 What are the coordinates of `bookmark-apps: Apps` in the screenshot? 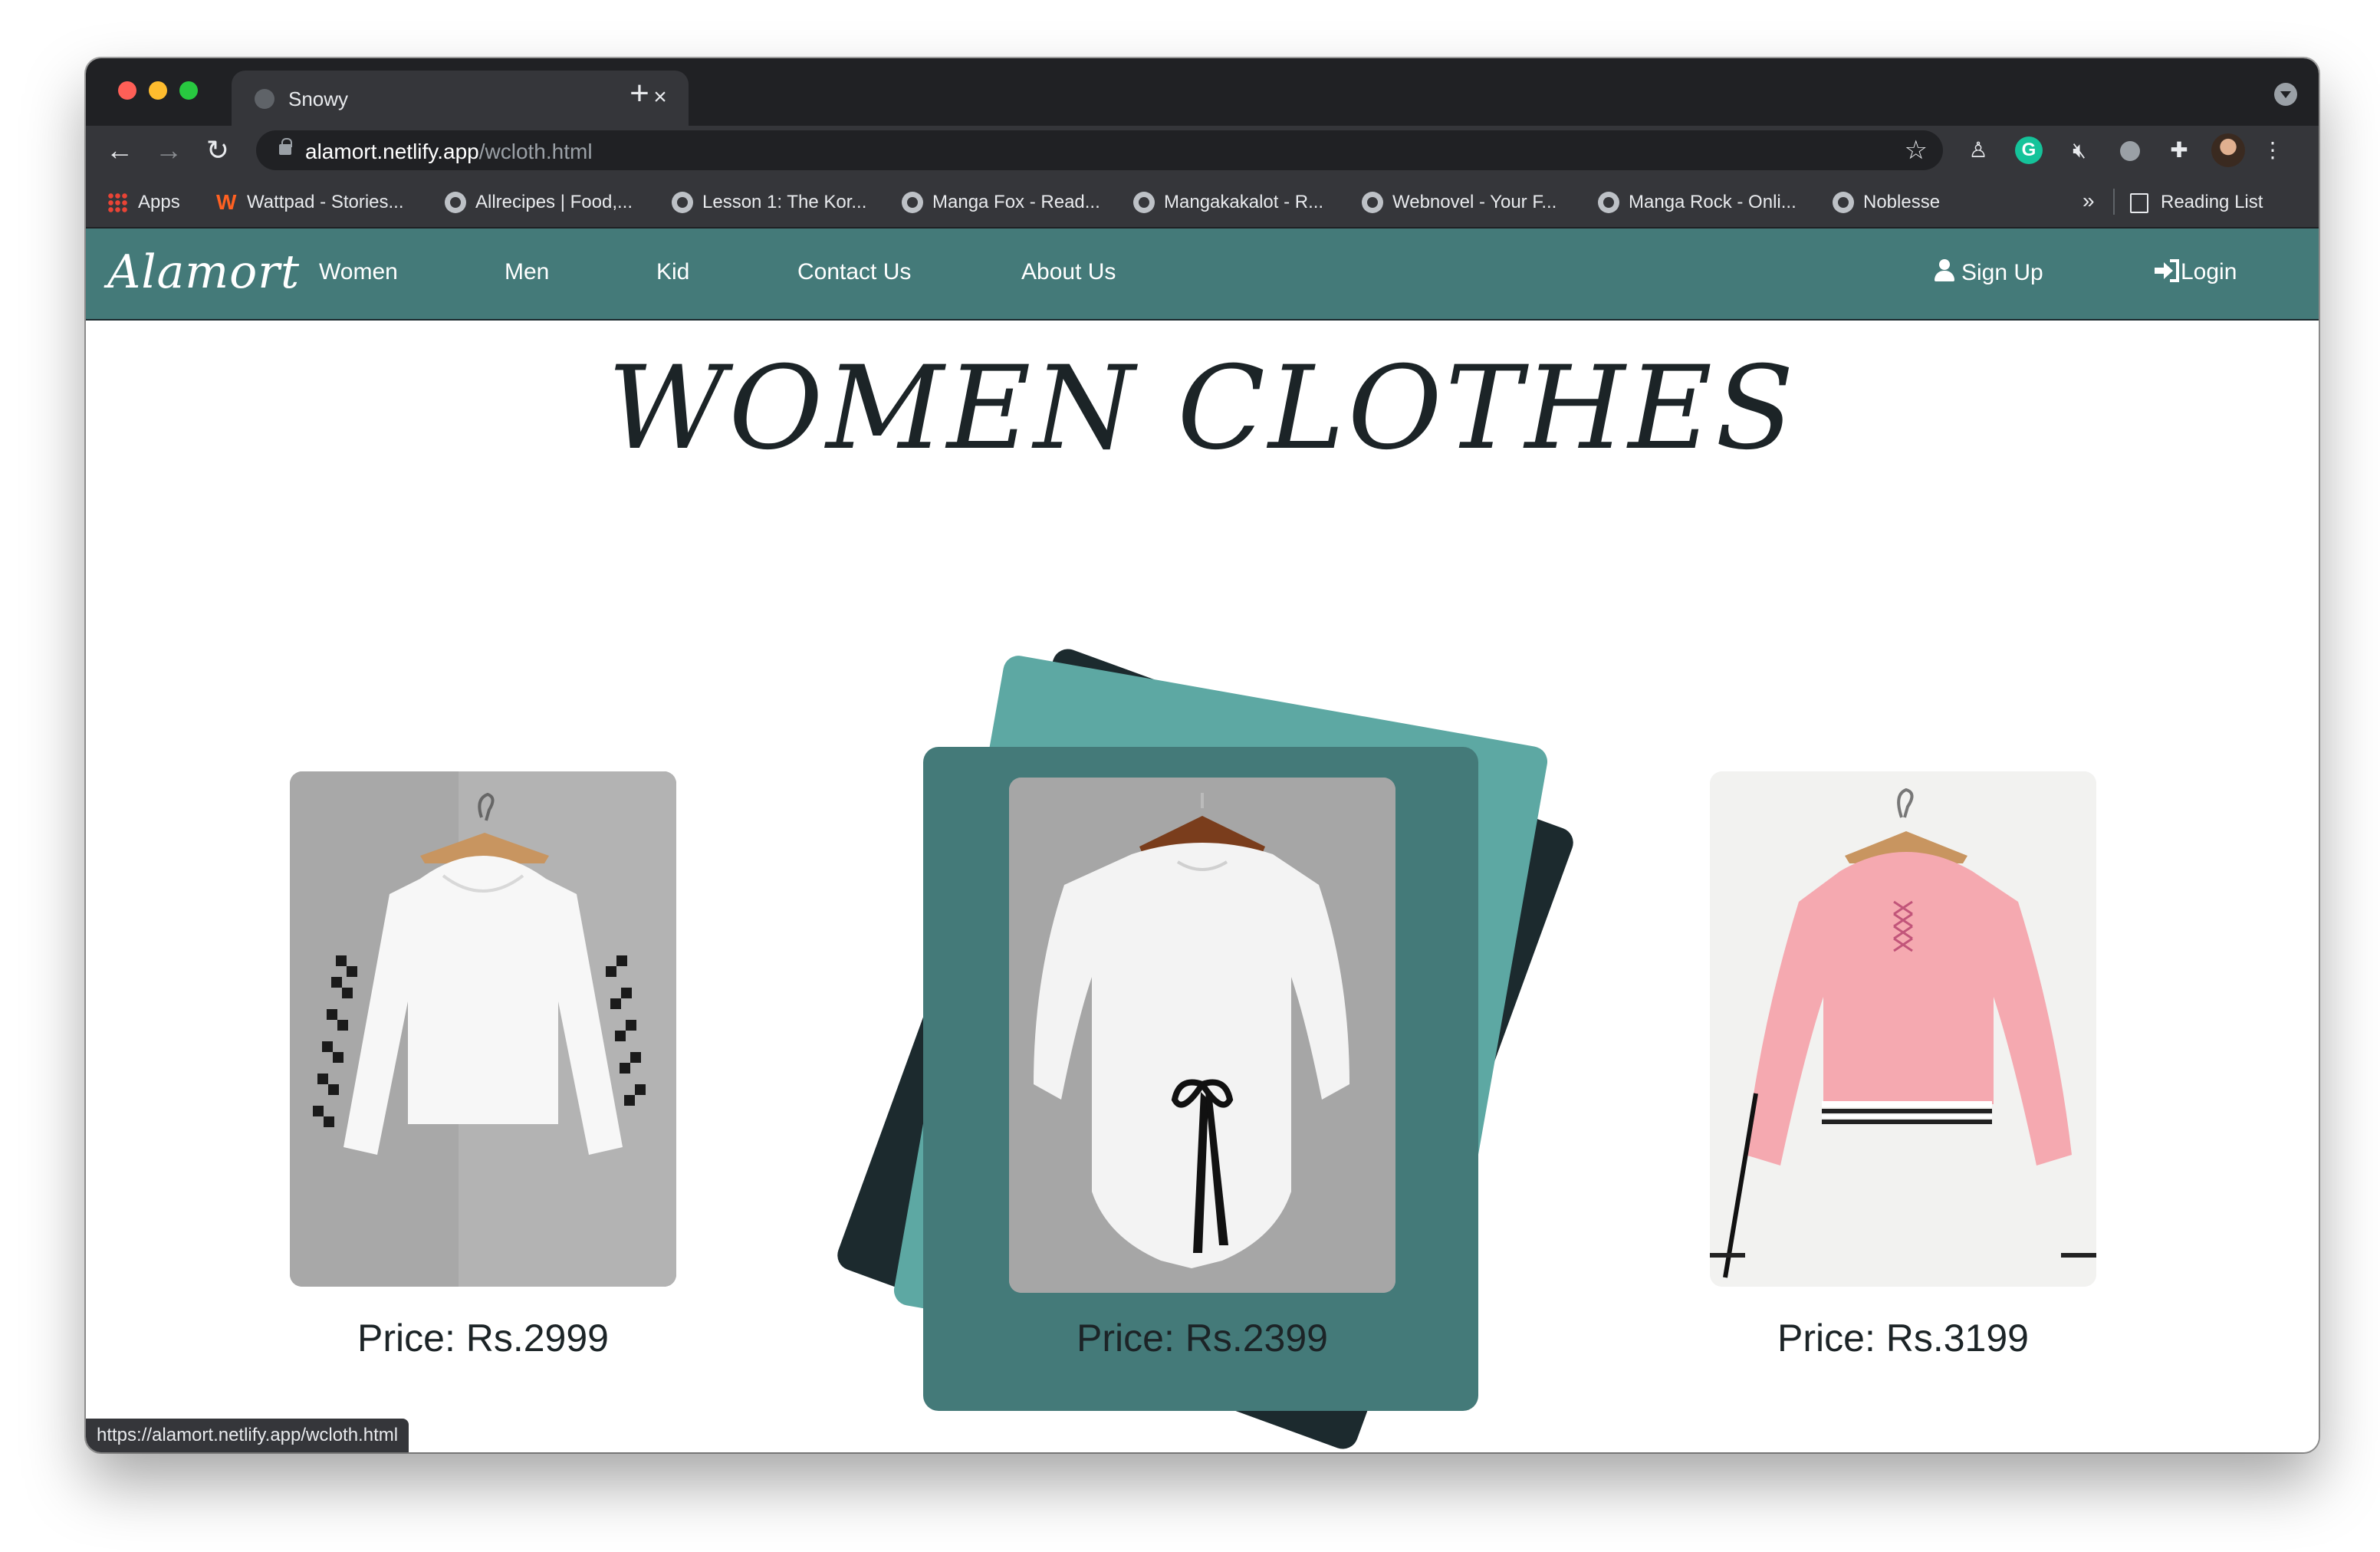 It's located at (143, 202).